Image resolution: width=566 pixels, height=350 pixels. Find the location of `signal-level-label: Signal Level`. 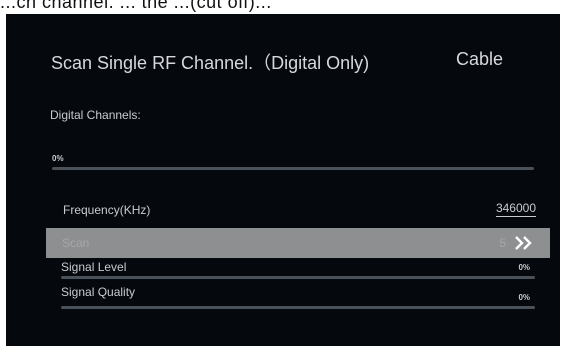

signal-level-label: Signal Level is located at coordinates (94, 267).